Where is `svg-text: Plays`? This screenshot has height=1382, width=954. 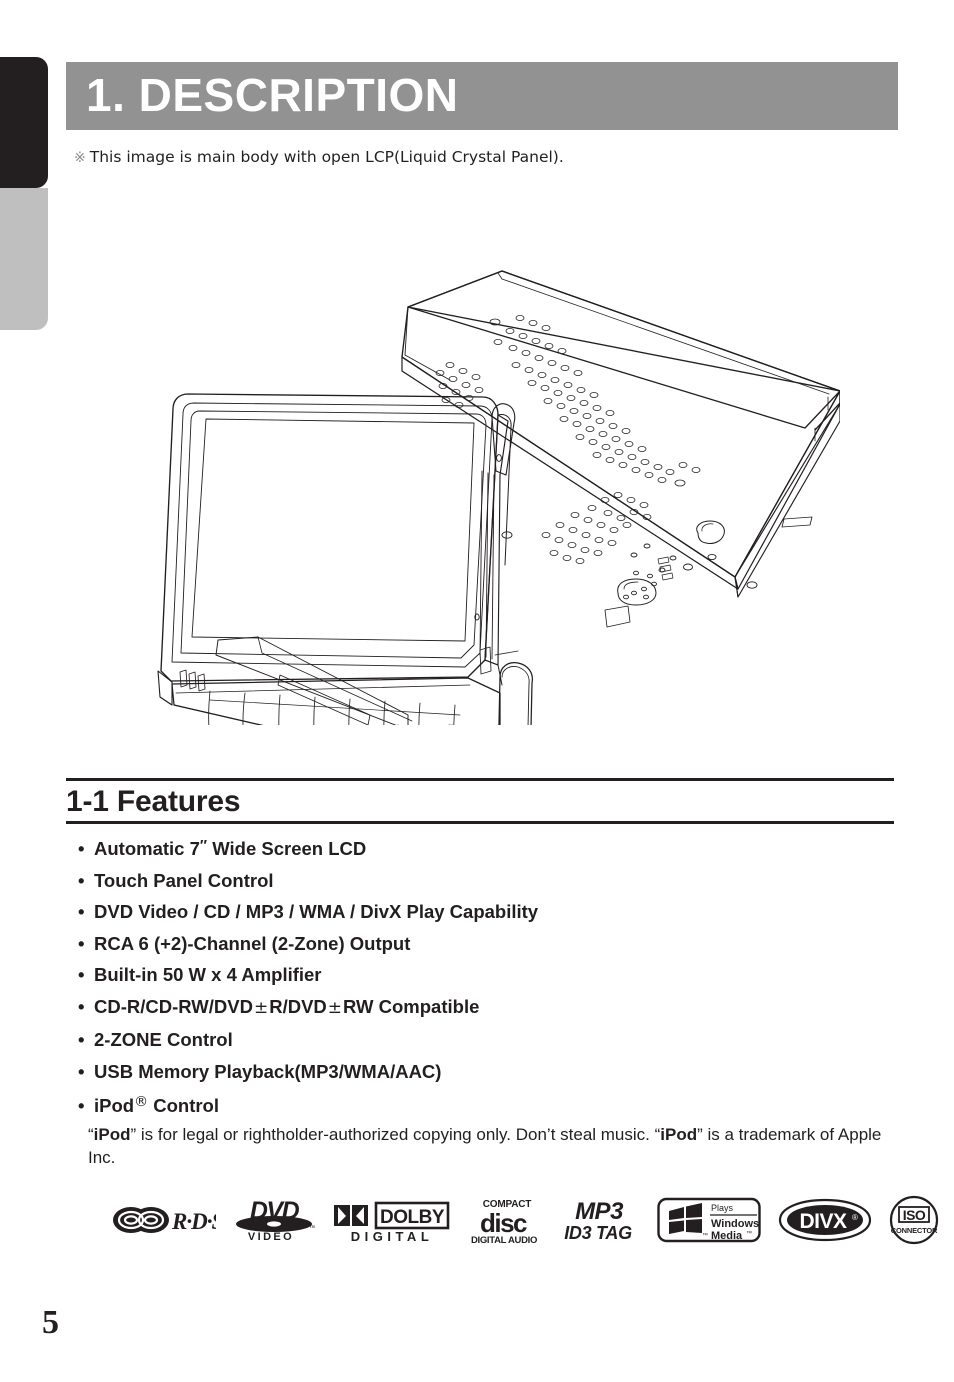
svg-text: Plays is located at coordinates (722, 1208).